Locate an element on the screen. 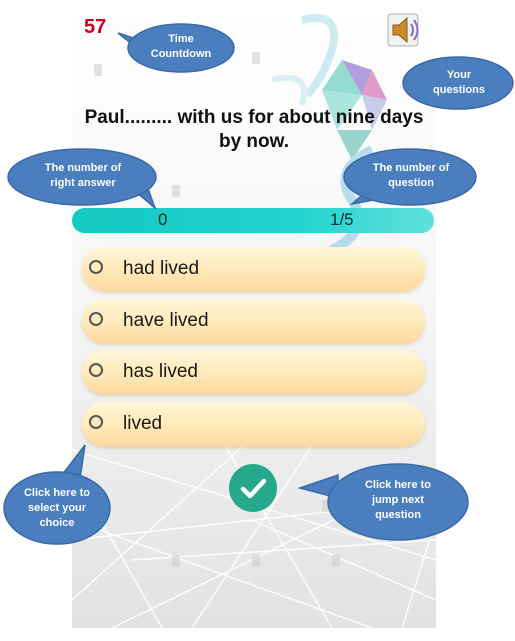  answer-label: have lived is located at coordinates (166, 320).